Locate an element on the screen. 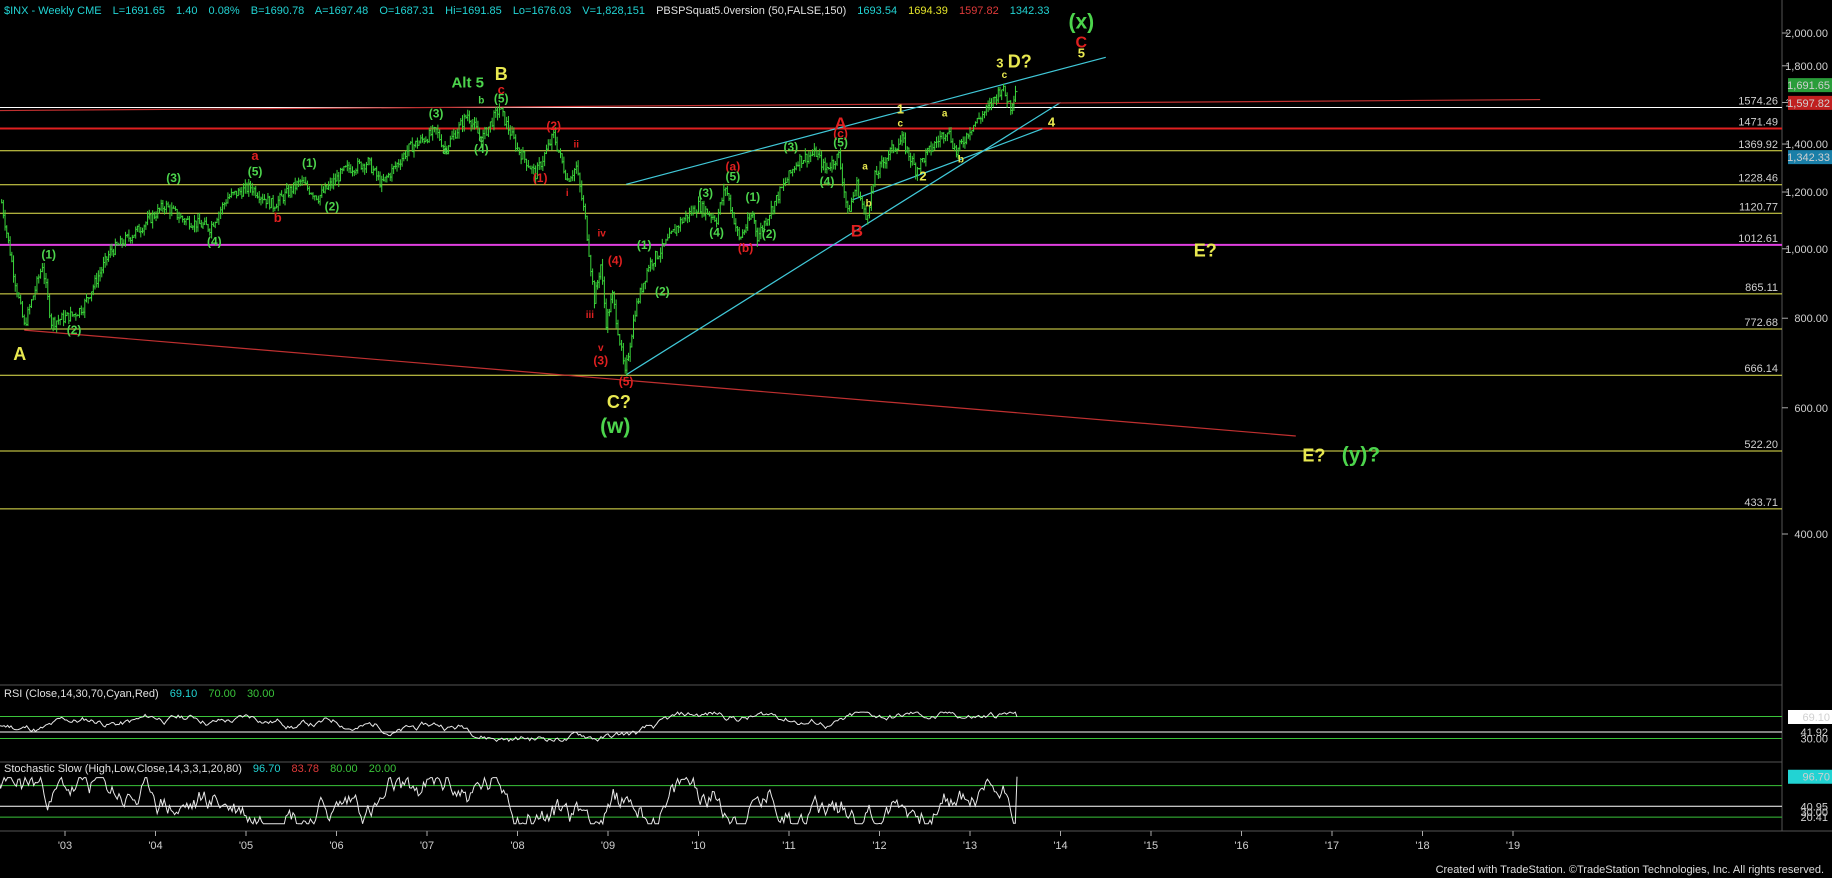 The width and height of the screenshot is (1832, 878). level-label: 1471.49 is located at coordinates (1758, 123).